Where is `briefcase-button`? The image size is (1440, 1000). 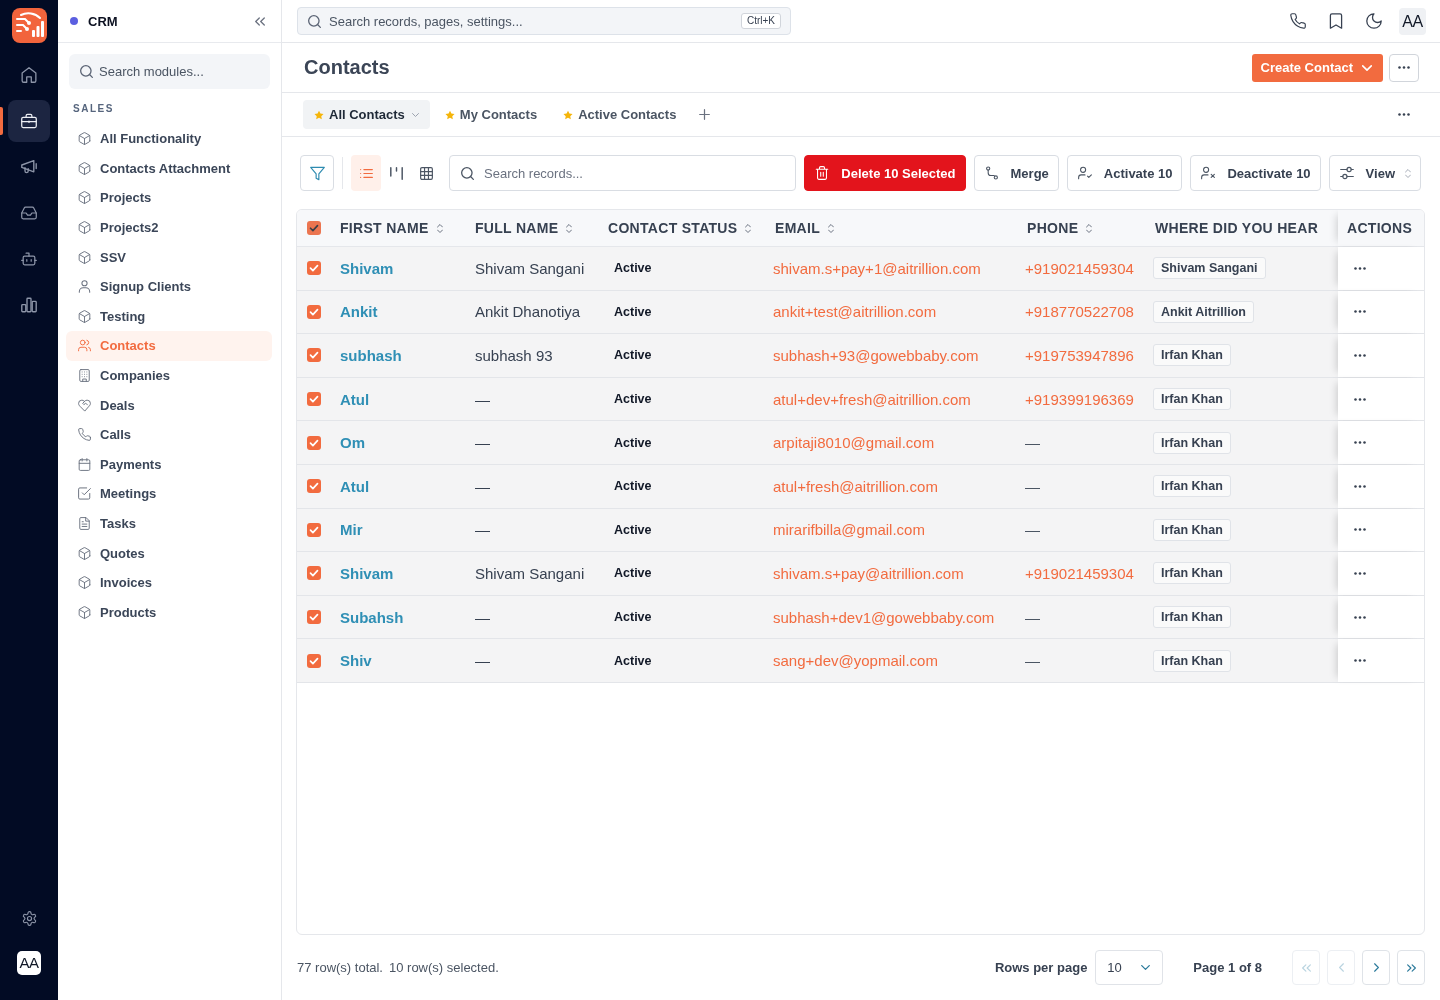
briefcase-button is located at coordinates (29, 121).